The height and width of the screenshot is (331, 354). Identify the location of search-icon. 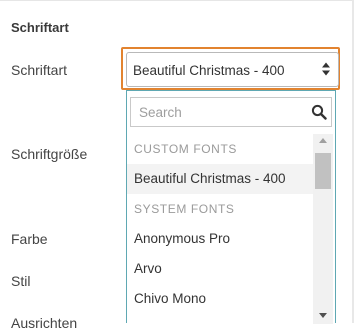
(319, 112).